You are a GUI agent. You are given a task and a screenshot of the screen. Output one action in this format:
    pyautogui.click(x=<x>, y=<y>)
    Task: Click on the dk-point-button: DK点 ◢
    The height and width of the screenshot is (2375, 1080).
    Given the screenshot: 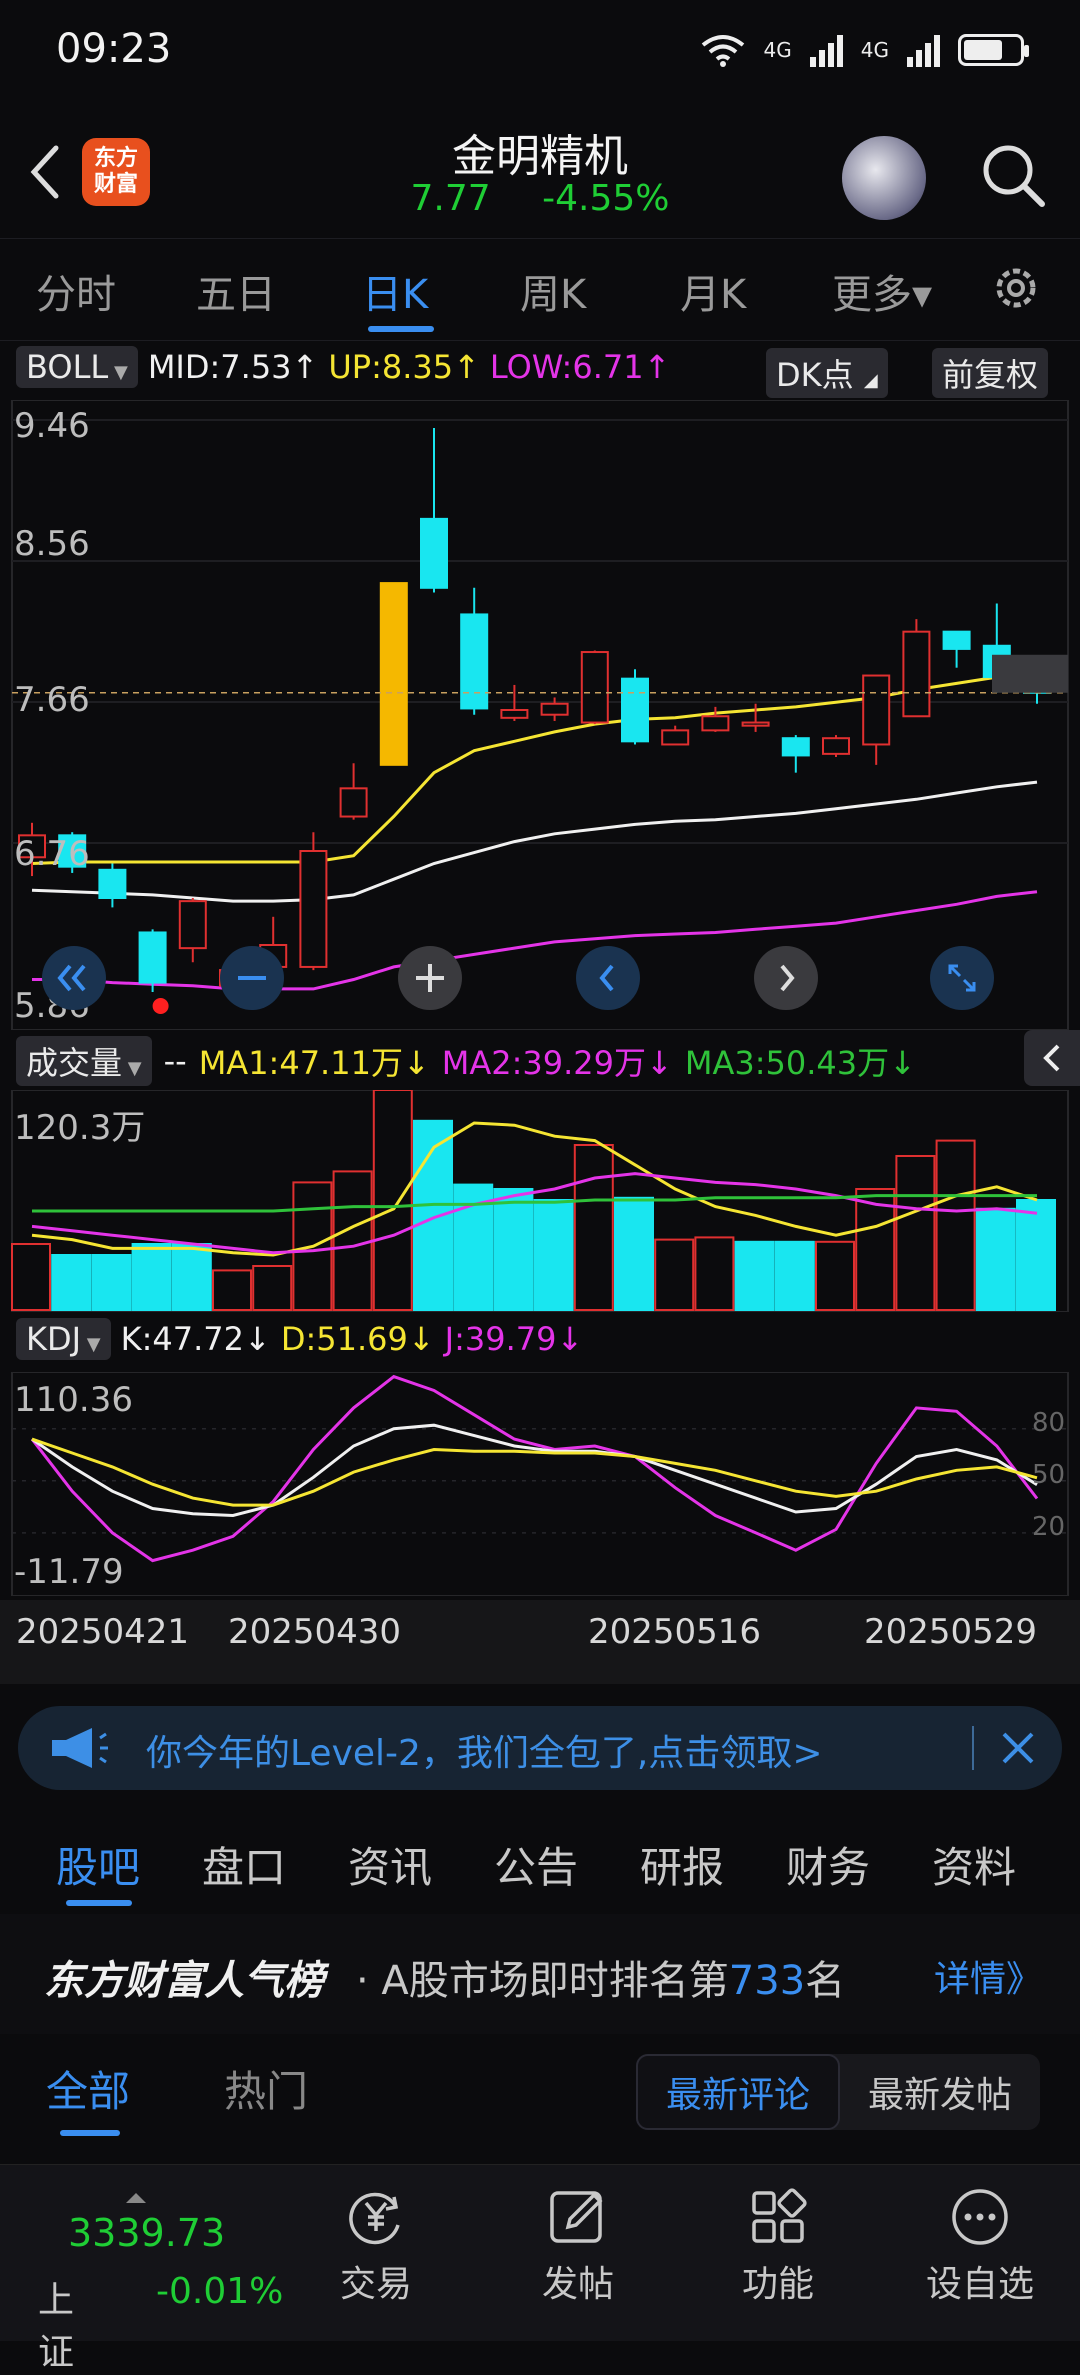 What is the action you would take?
    pyautogui.click(x=827, y=373)
    